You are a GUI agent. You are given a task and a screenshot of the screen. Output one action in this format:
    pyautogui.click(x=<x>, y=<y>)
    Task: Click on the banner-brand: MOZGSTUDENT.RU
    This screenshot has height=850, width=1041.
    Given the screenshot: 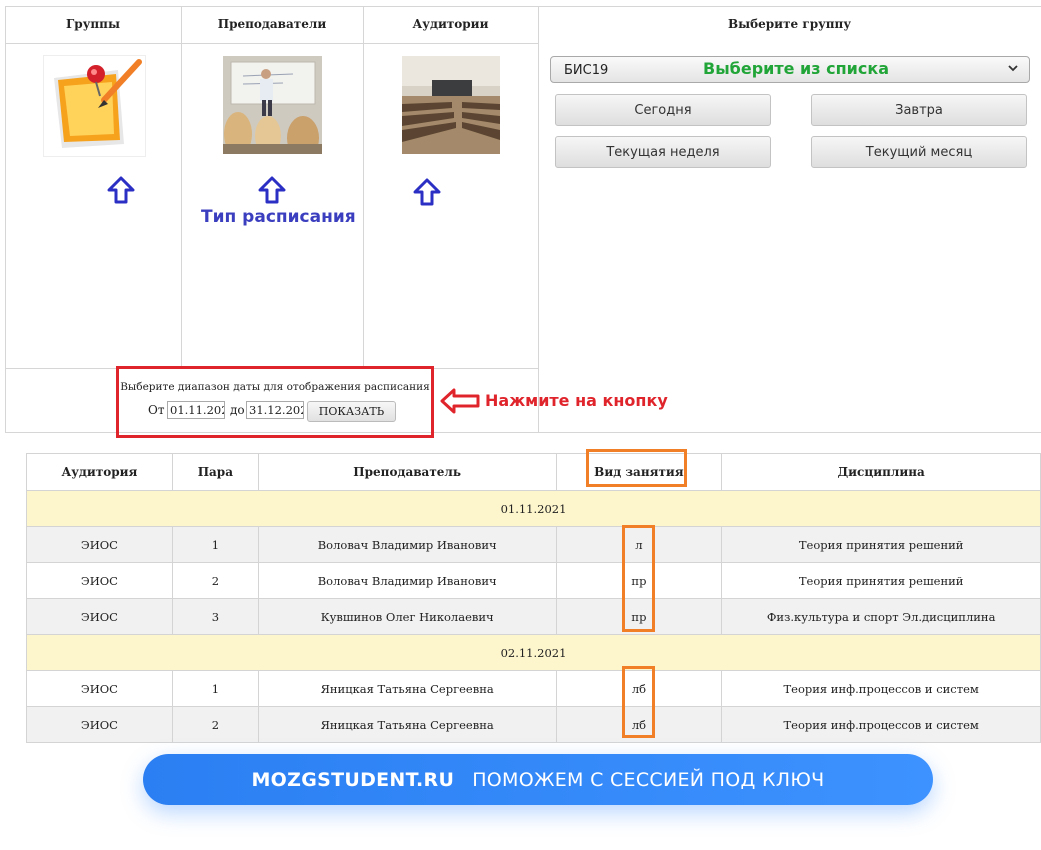 What is the action you would take?
    pyautogui.click(x=353, y=779)
    